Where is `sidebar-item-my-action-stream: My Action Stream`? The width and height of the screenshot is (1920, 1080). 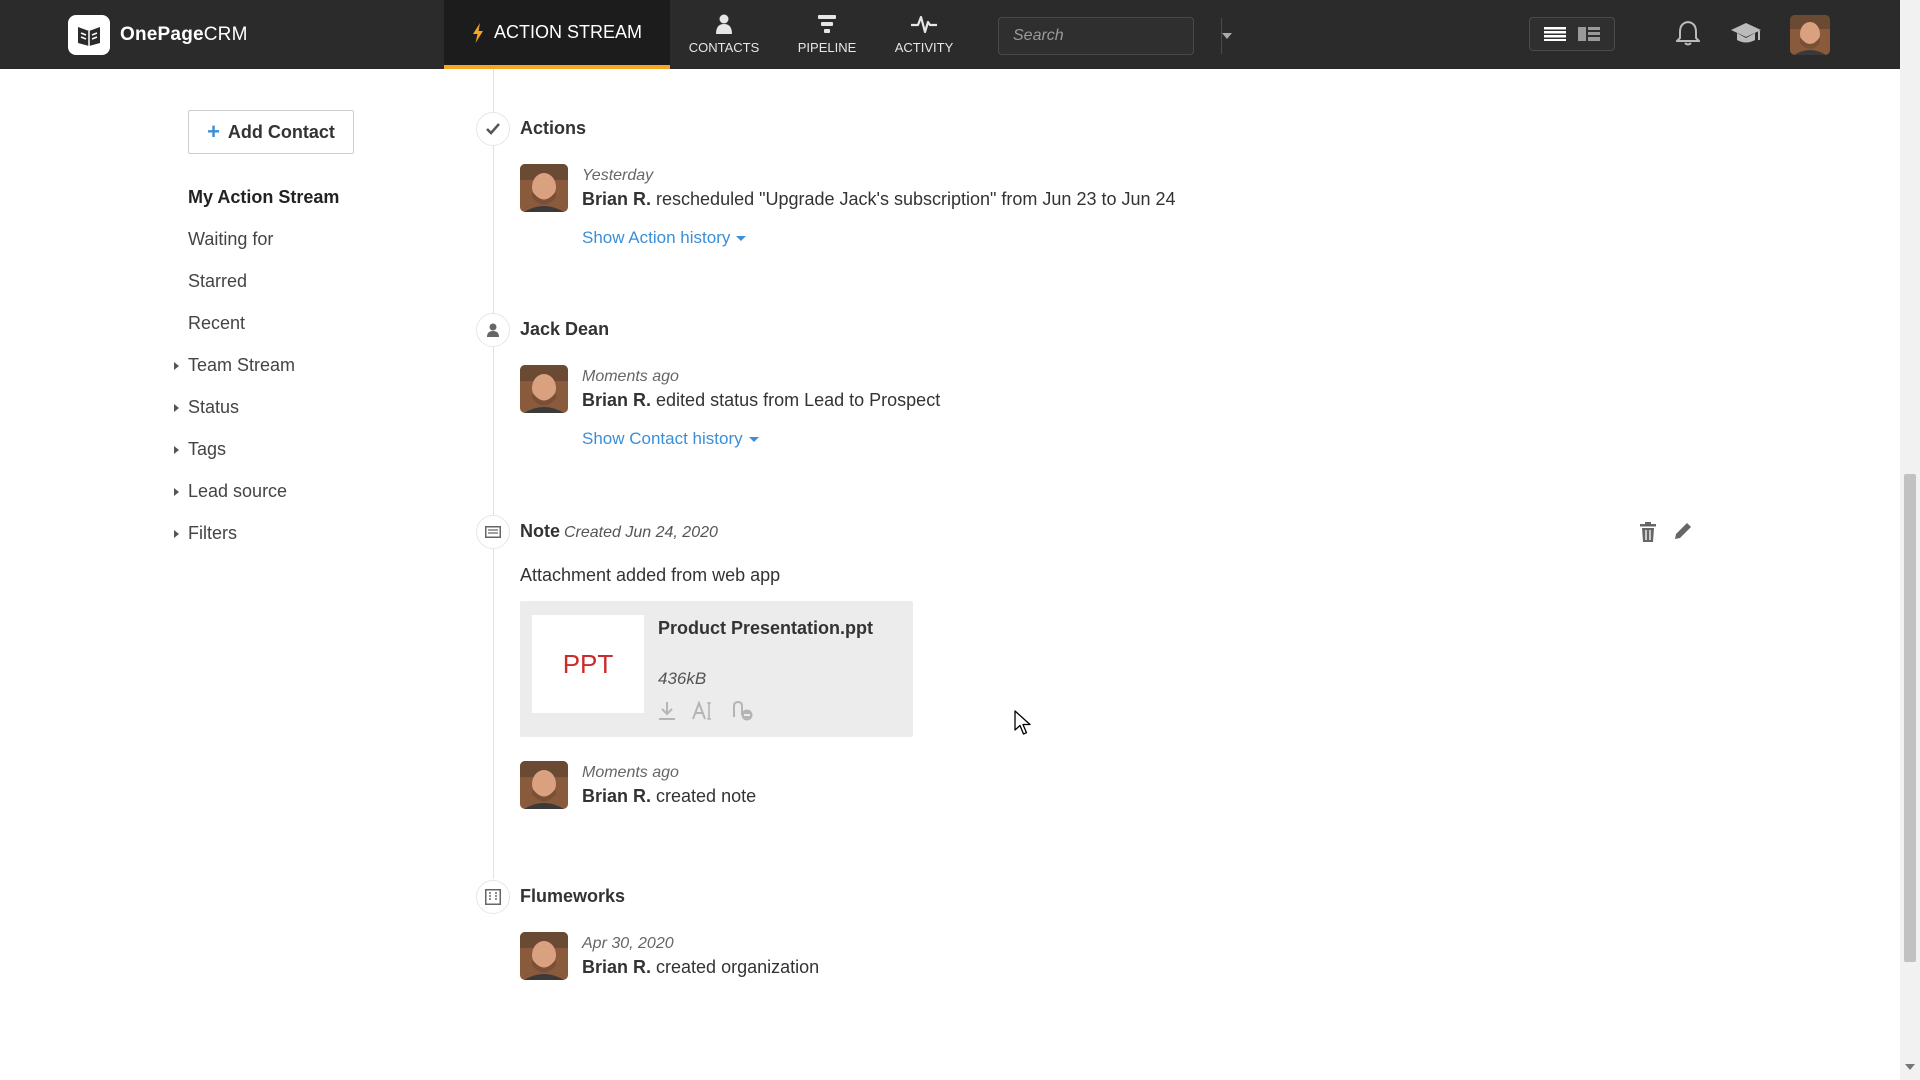 sidebar-item-my-action-stream: My Action Stream is located at coordinates (294, 197).